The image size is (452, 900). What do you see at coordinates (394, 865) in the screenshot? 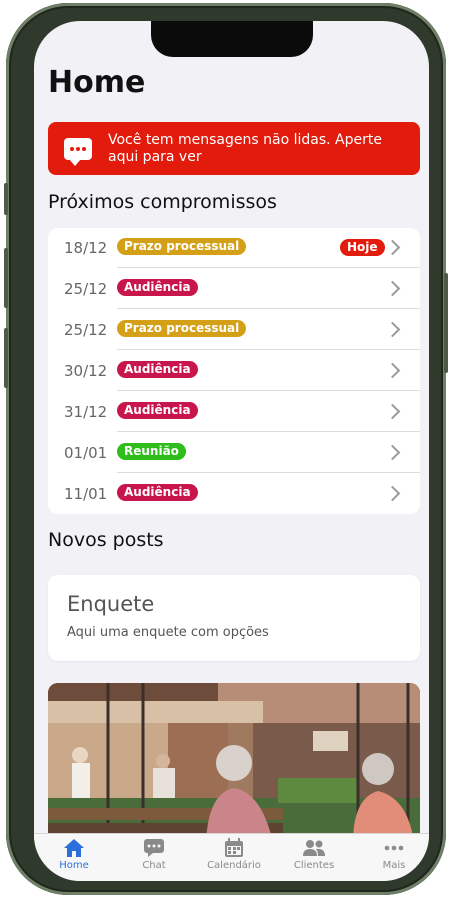
I see `tab-label: Mais` at bounding box center [394, 865].